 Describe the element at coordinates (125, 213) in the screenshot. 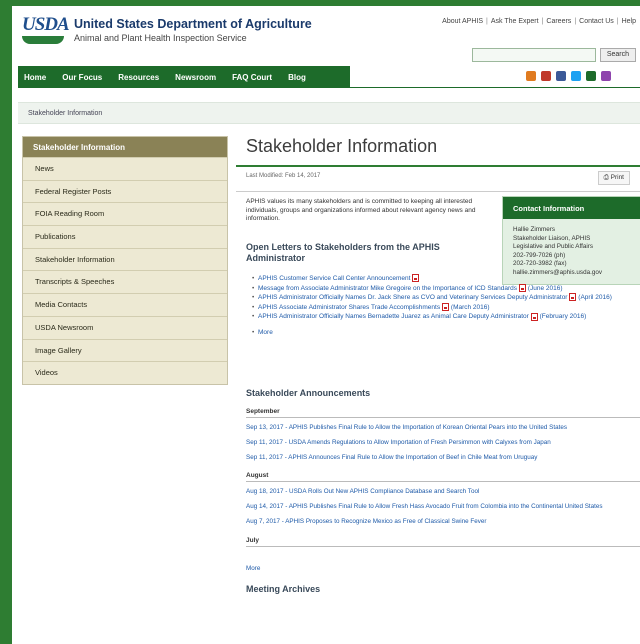

I see `sidebar-item-foia: FOIA Reading Room` at that location.